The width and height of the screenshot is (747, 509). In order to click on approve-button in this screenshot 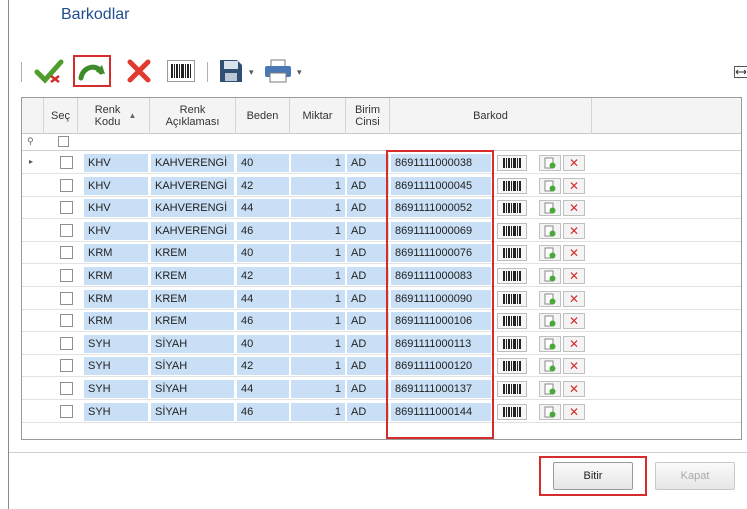, I will do `click(49, 71)`.